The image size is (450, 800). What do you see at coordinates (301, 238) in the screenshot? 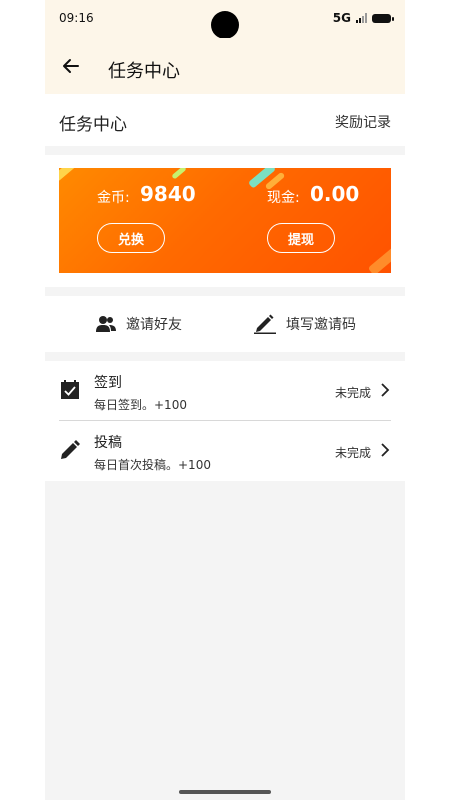
I see `withdraw-button: 提现` at bounding box center [301, 238].